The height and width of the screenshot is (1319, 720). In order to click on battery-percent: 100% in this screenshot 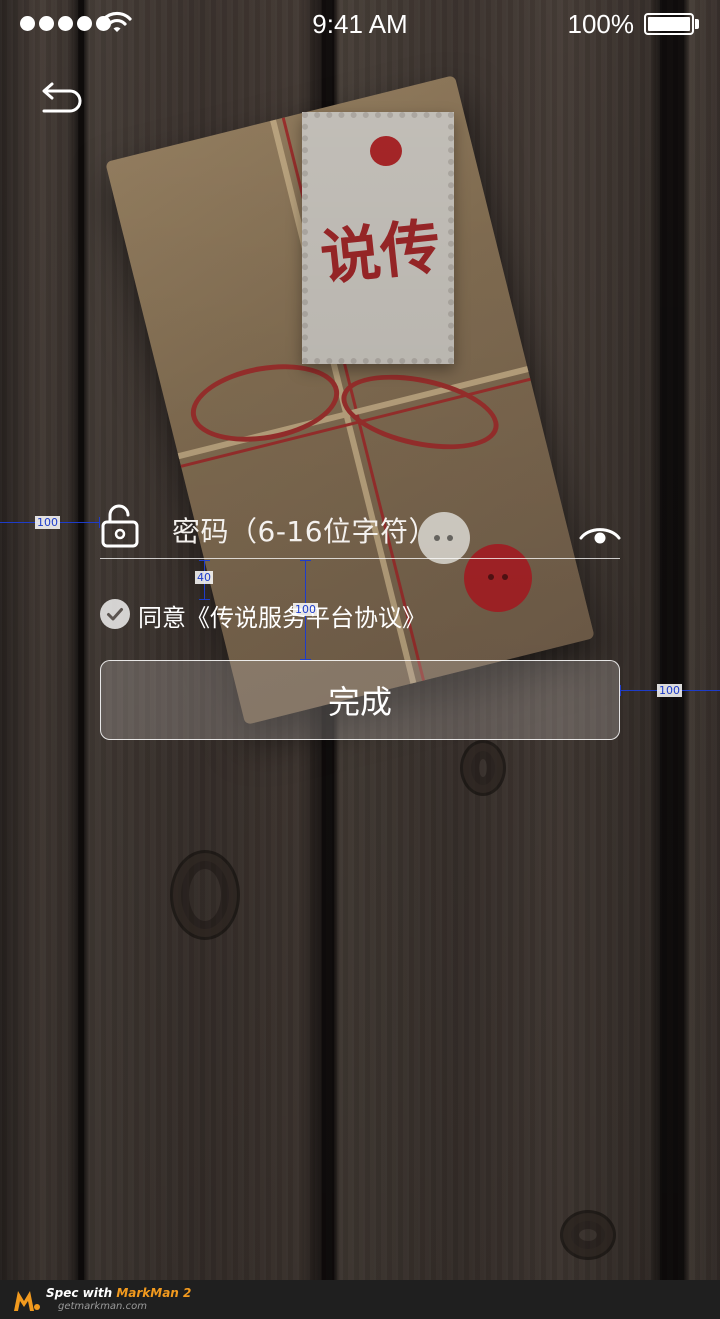, I will do `click(601, 24)`.